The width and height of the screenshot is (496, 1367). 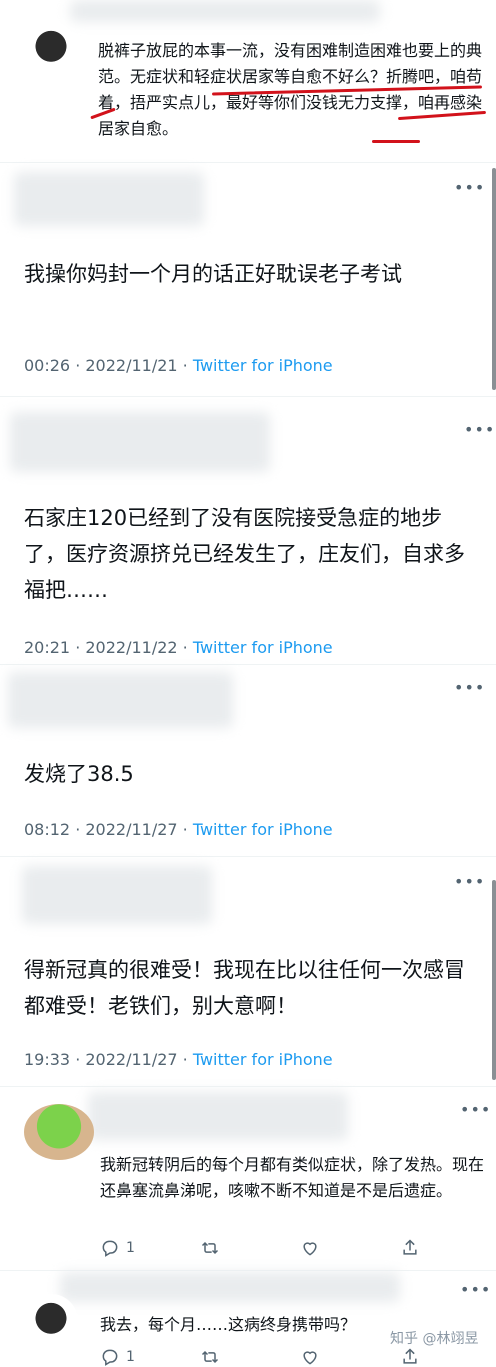 I want to click on tweet-4-meta: 19:33 · 2022/11/27 · Twitter for iPhone, so click(x=178, y=1059).